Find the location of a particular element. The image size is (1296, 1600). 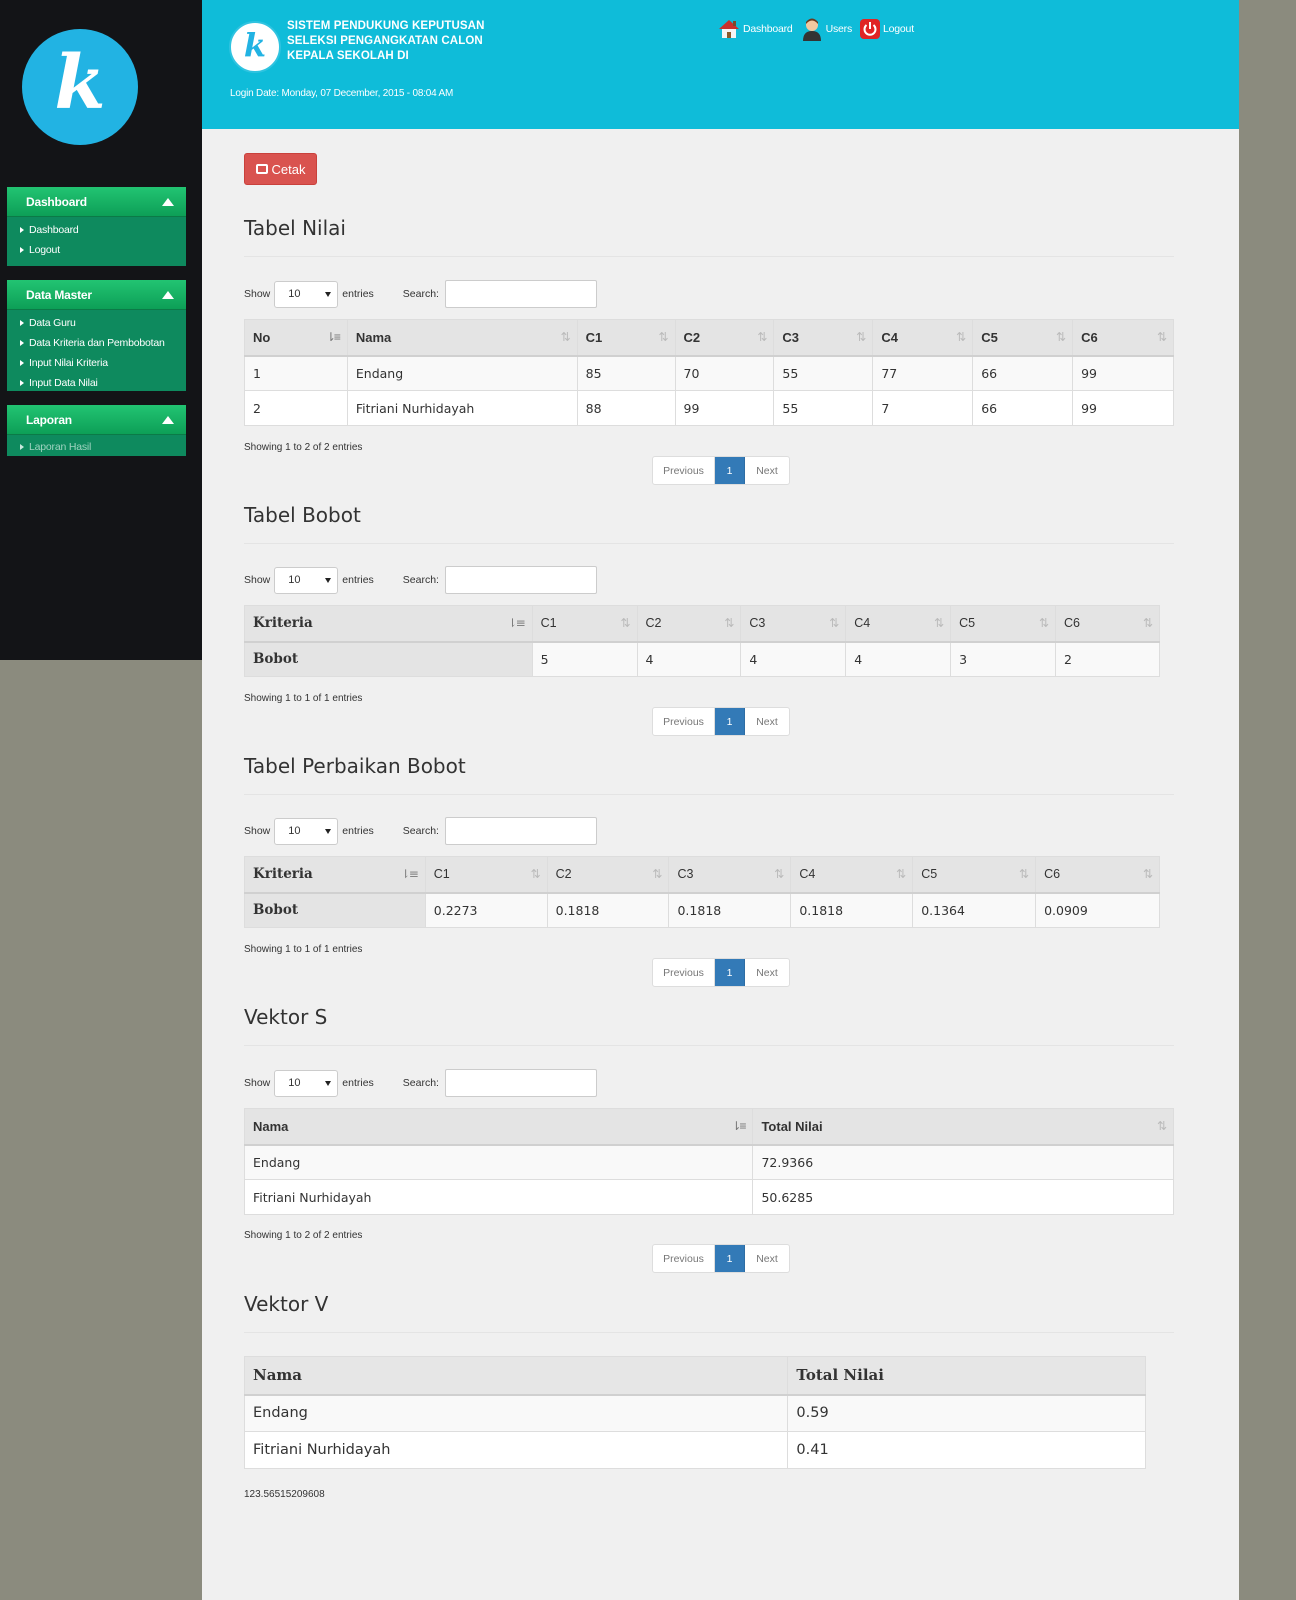

table-info: Showing 1 to 1 of 1 entries is located at coordinates (303, 698).